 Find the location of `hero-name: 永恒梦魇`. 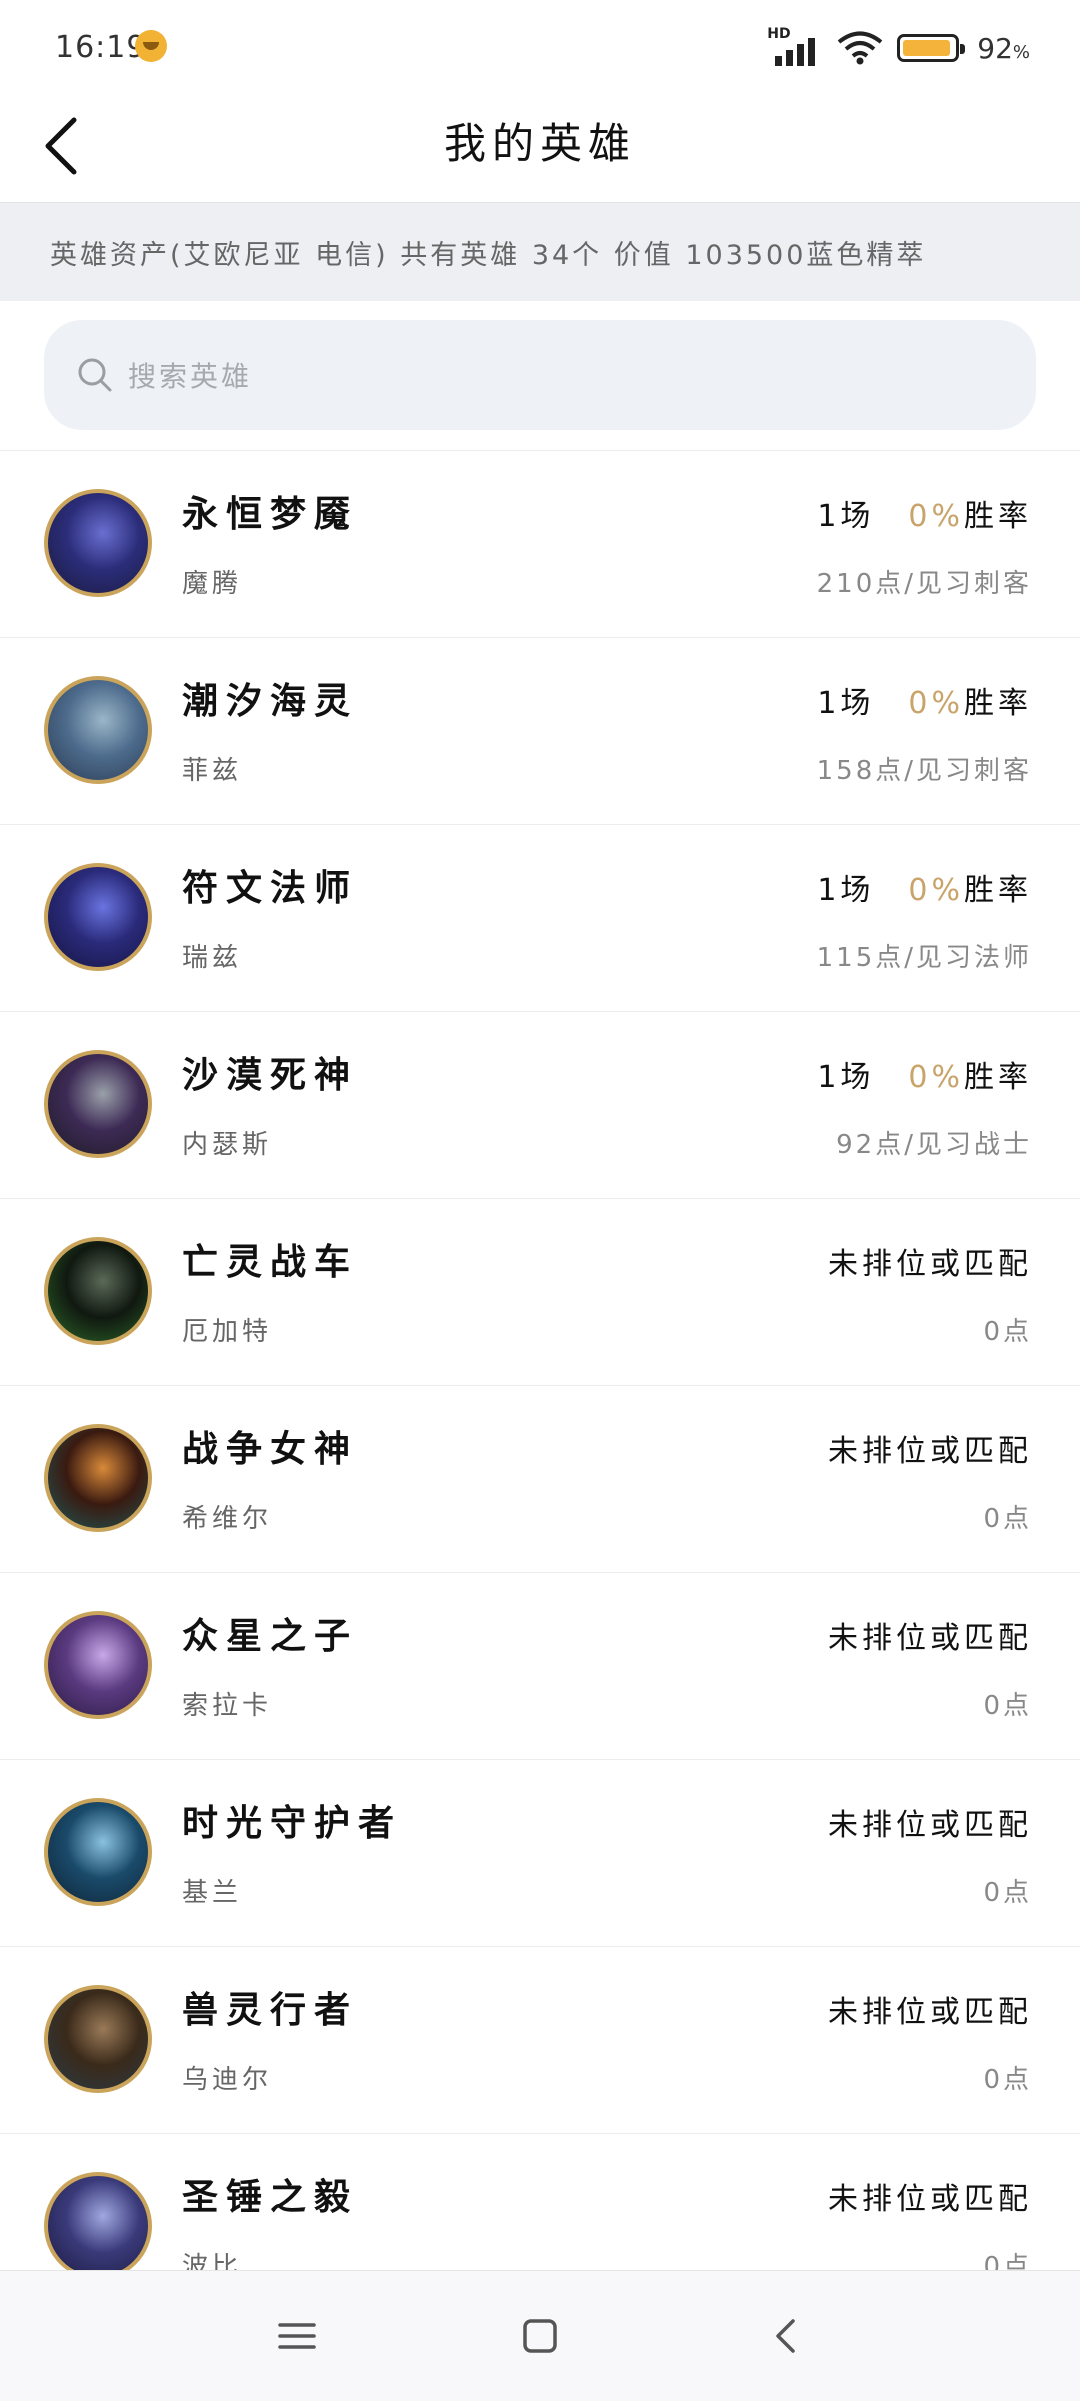

hero-name: 永恒梦魇 is located at coordinates (270, 514).